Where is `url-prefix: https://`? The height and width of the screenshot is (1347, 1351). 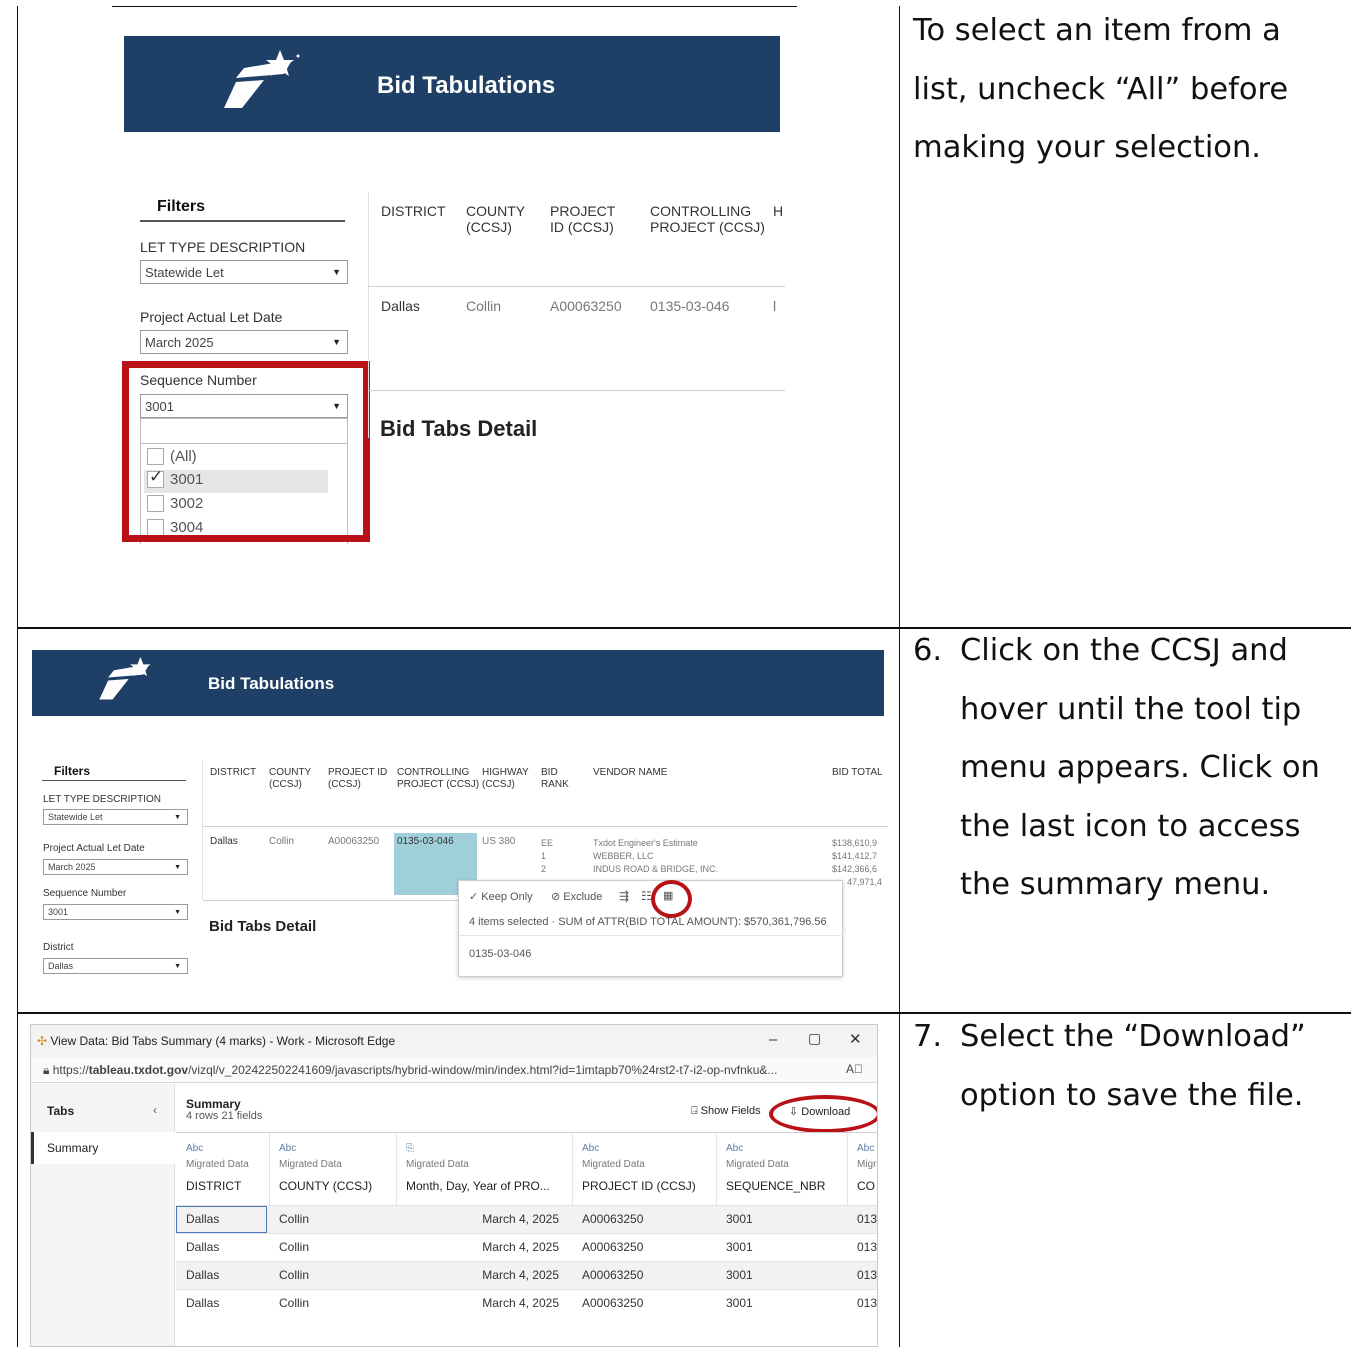 url-prefix: https:// is located at coordinates (70, 1070).